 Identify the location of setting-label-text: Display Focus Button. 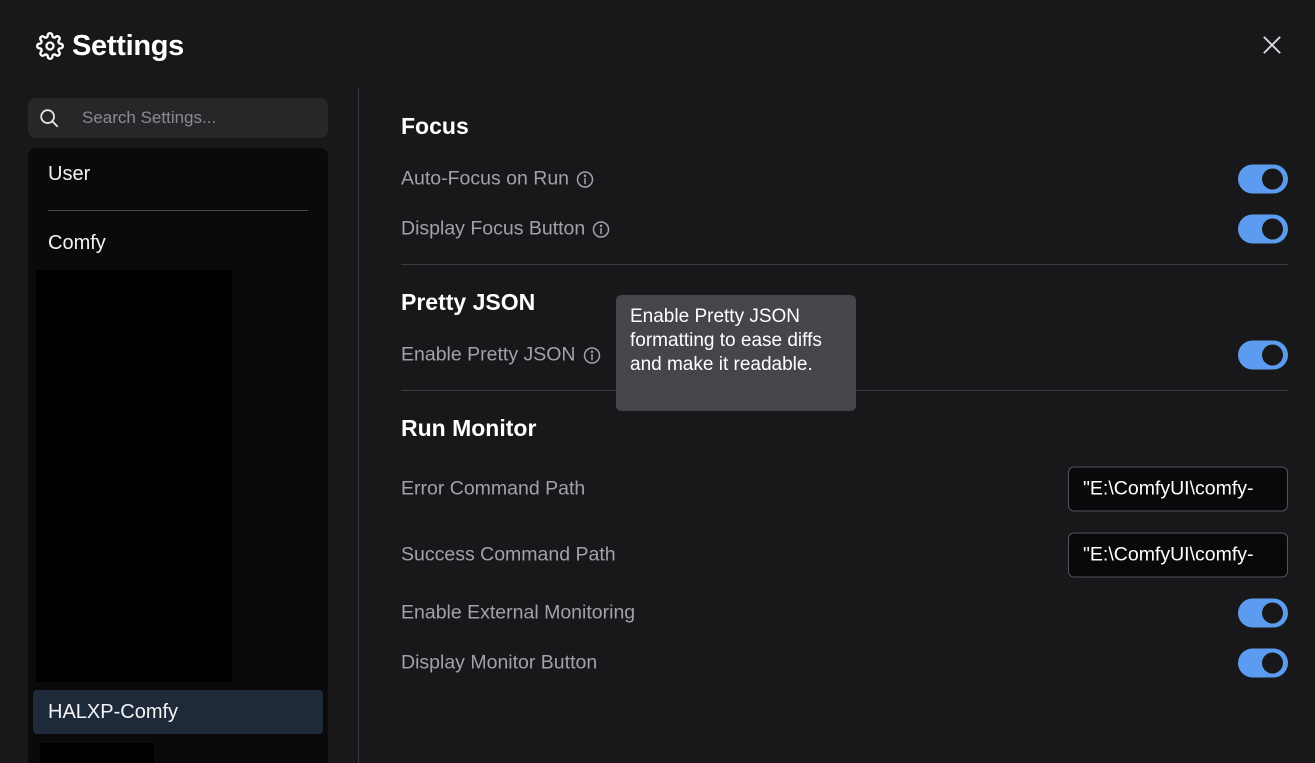
(493, 228).